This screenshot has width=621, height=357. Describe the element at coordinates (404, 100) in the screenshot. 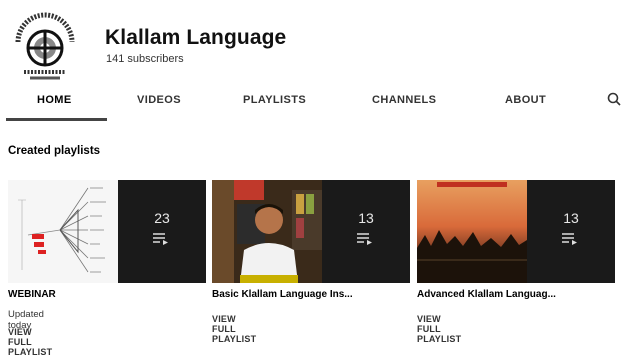

I see `tab-channels: CHANNELS` at that location.